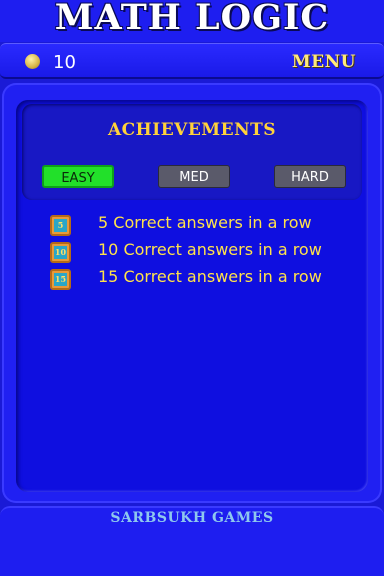  What do you see at coordinates (194, 176) in the screenshot?
I see `tab-med: MED` at bounding box center [194, 176].